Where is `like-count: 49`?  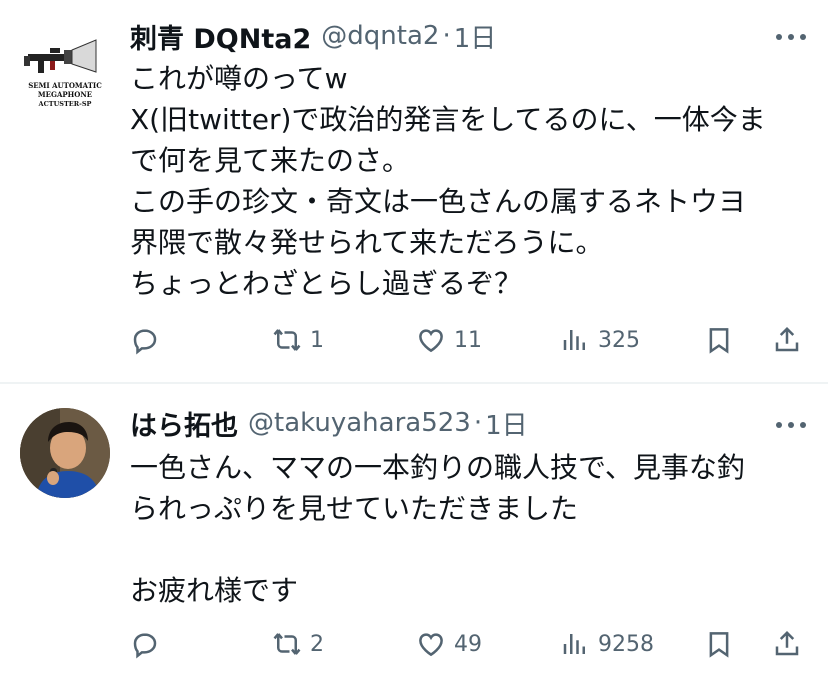
like-count: 49 is located at coordinates (468, 644).